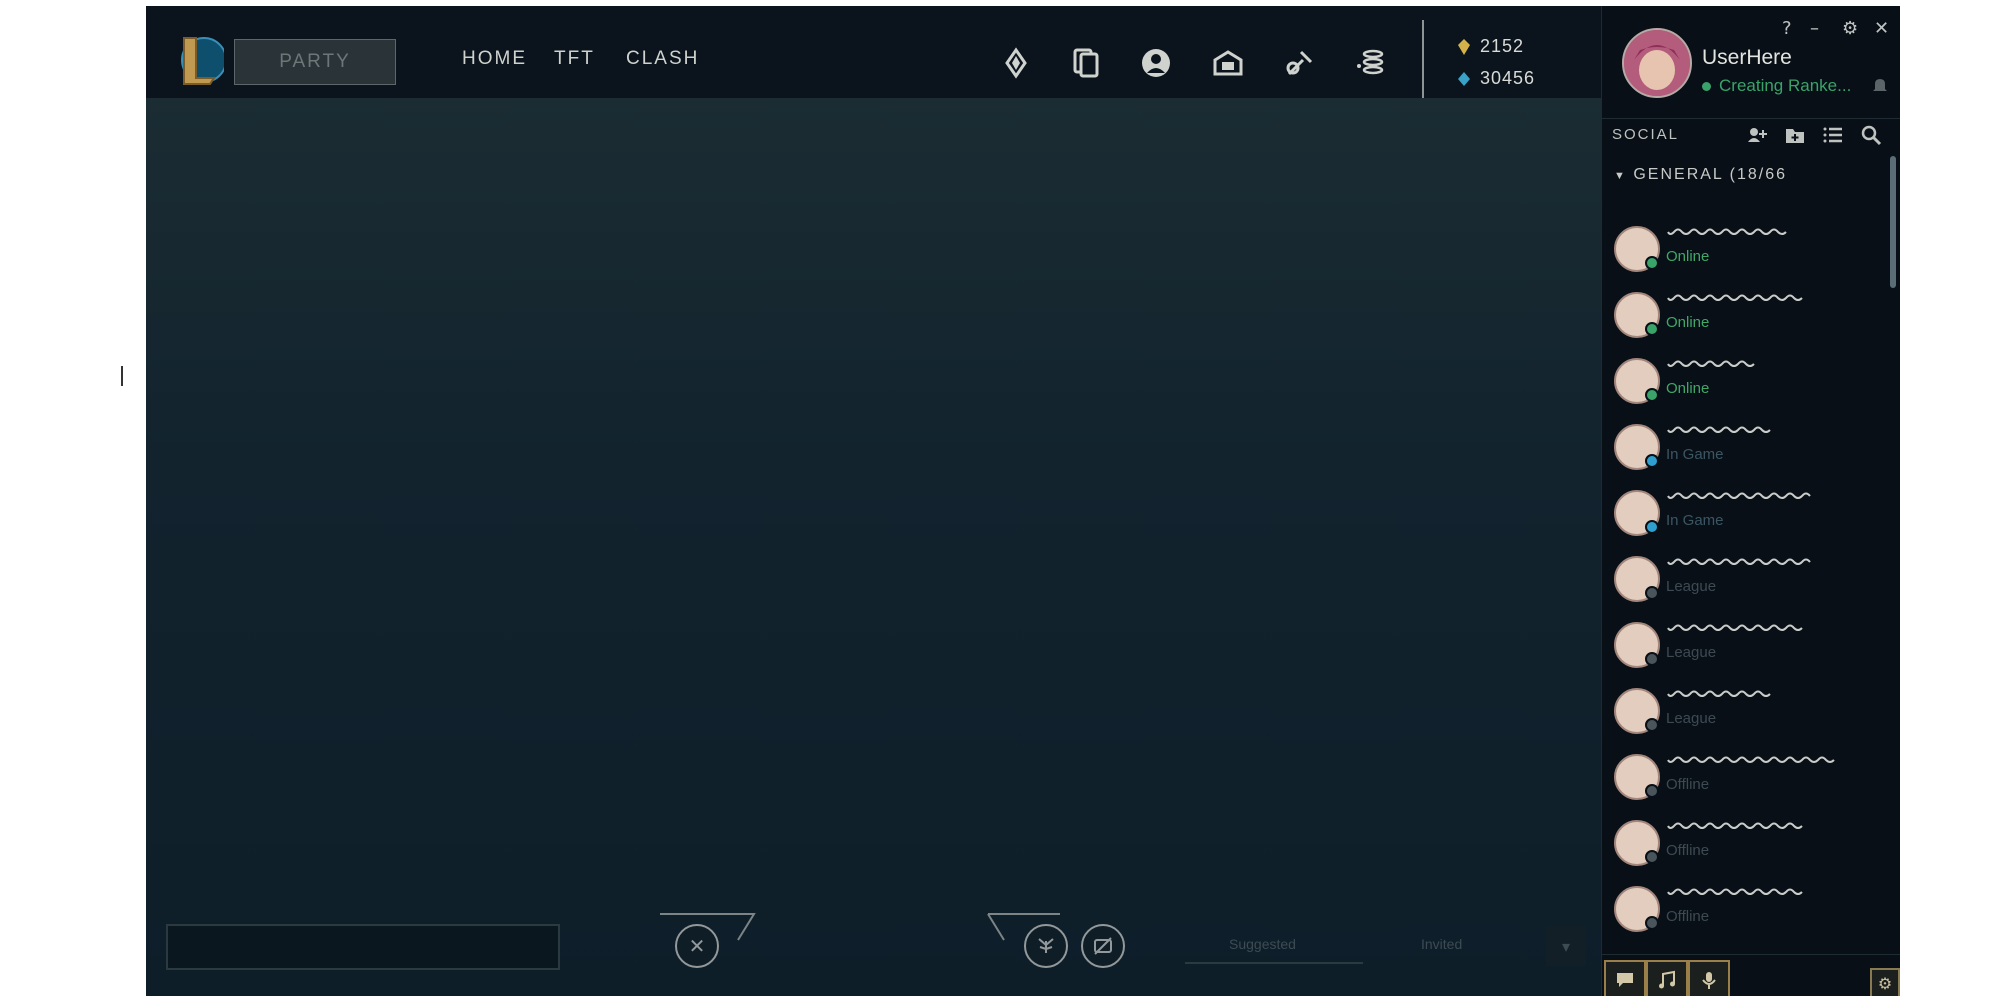 This screenshot has height=1000, width=2000. What do you see at coordinates (1274, 963) in the screenshot?
I see `tab-underline` at bounding box center [1274, 963].